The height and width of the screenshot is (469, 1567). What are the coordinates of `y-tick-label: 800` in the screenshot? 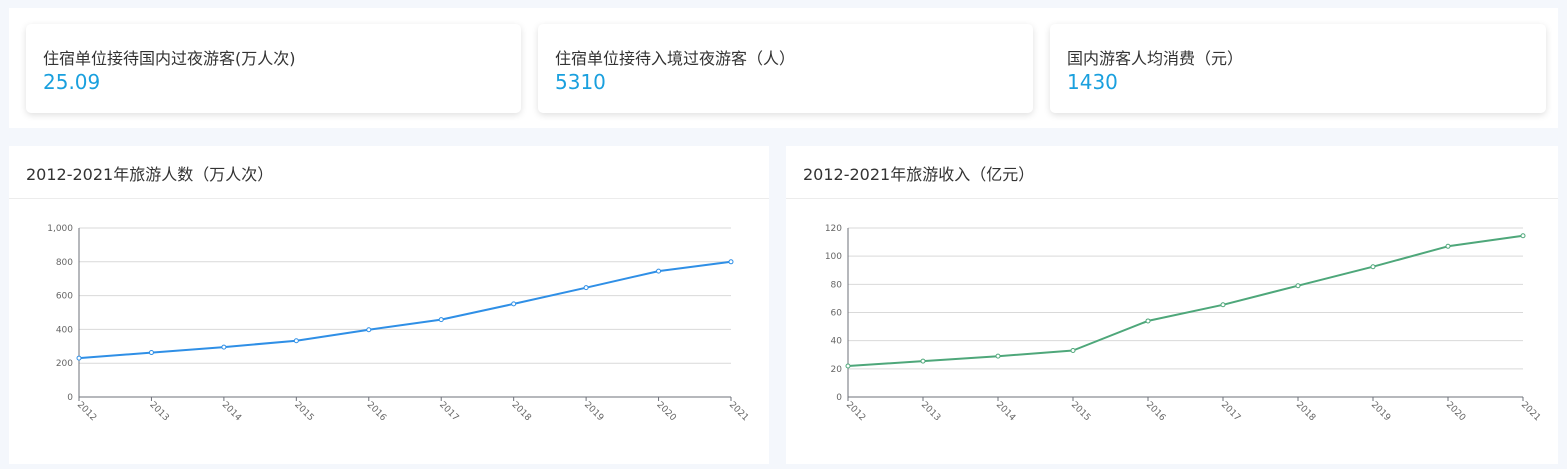 It's located at (64, 263).